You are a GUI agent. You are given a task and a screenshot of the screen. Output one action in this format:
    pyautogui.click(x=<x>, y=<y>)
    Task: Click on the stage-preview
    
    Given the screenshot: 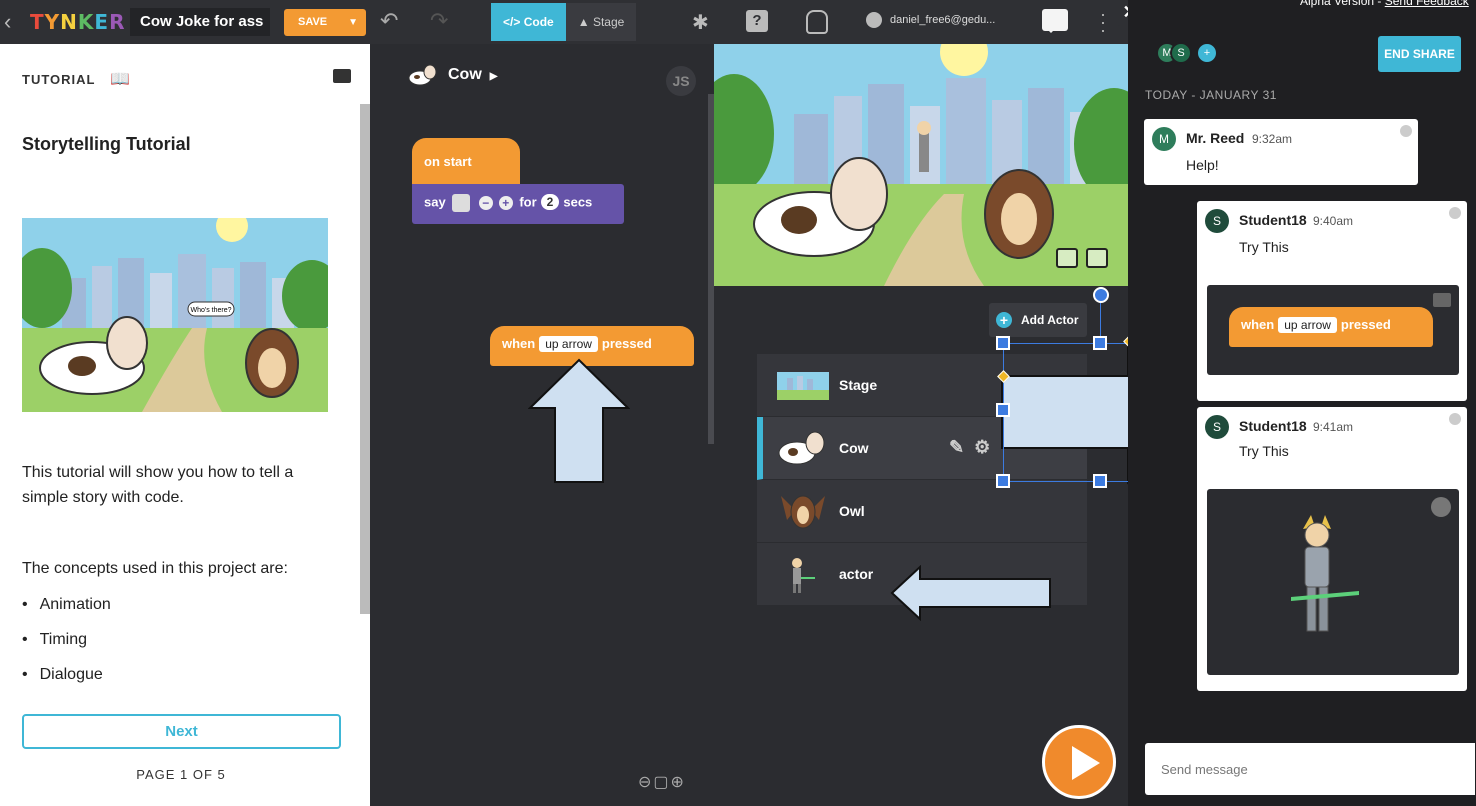 What is the action you would take?
    pyautogui.click(x=921, y=165)
    